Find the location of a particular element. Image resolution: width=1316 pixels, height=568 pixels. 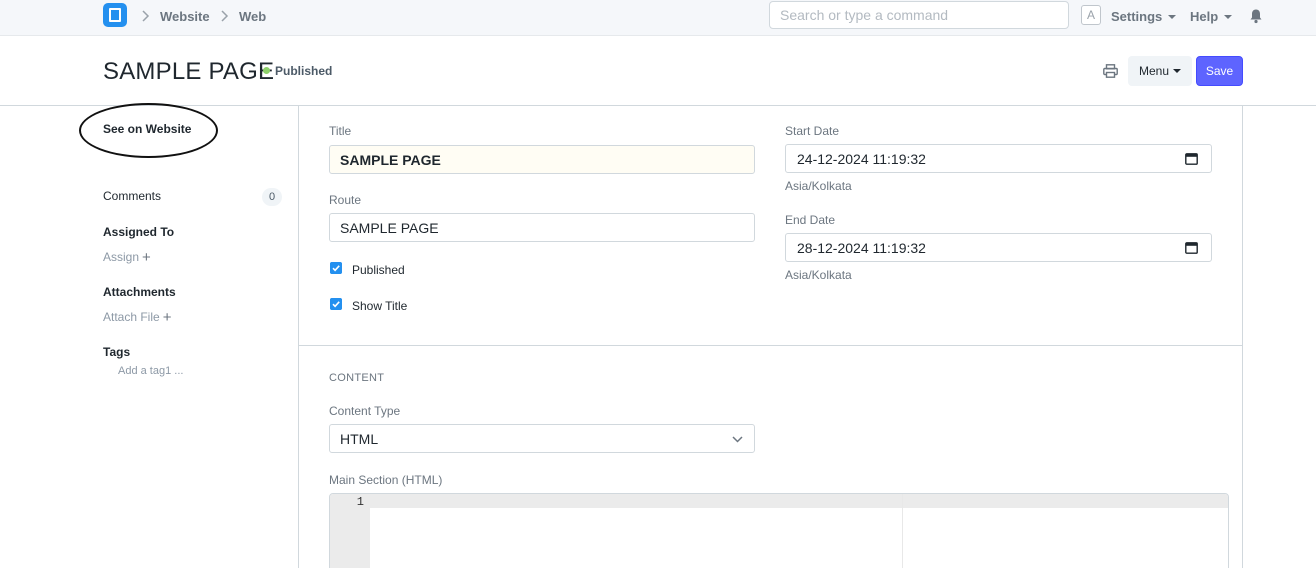

breadcrumb-web: Web is located at coordinates (252, 16).